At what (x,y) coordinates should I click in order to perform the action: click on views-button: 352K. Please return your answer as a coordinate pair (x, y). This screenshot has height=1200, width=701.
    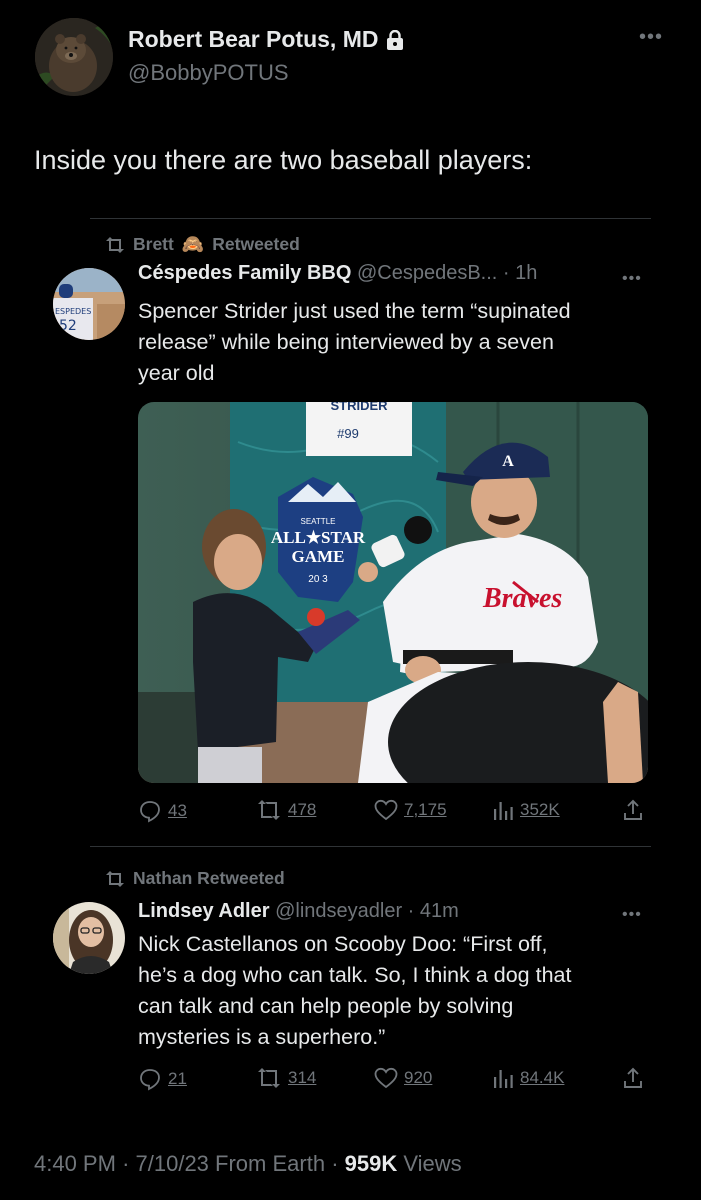
    Looking at the image, I should click on (526, 810).